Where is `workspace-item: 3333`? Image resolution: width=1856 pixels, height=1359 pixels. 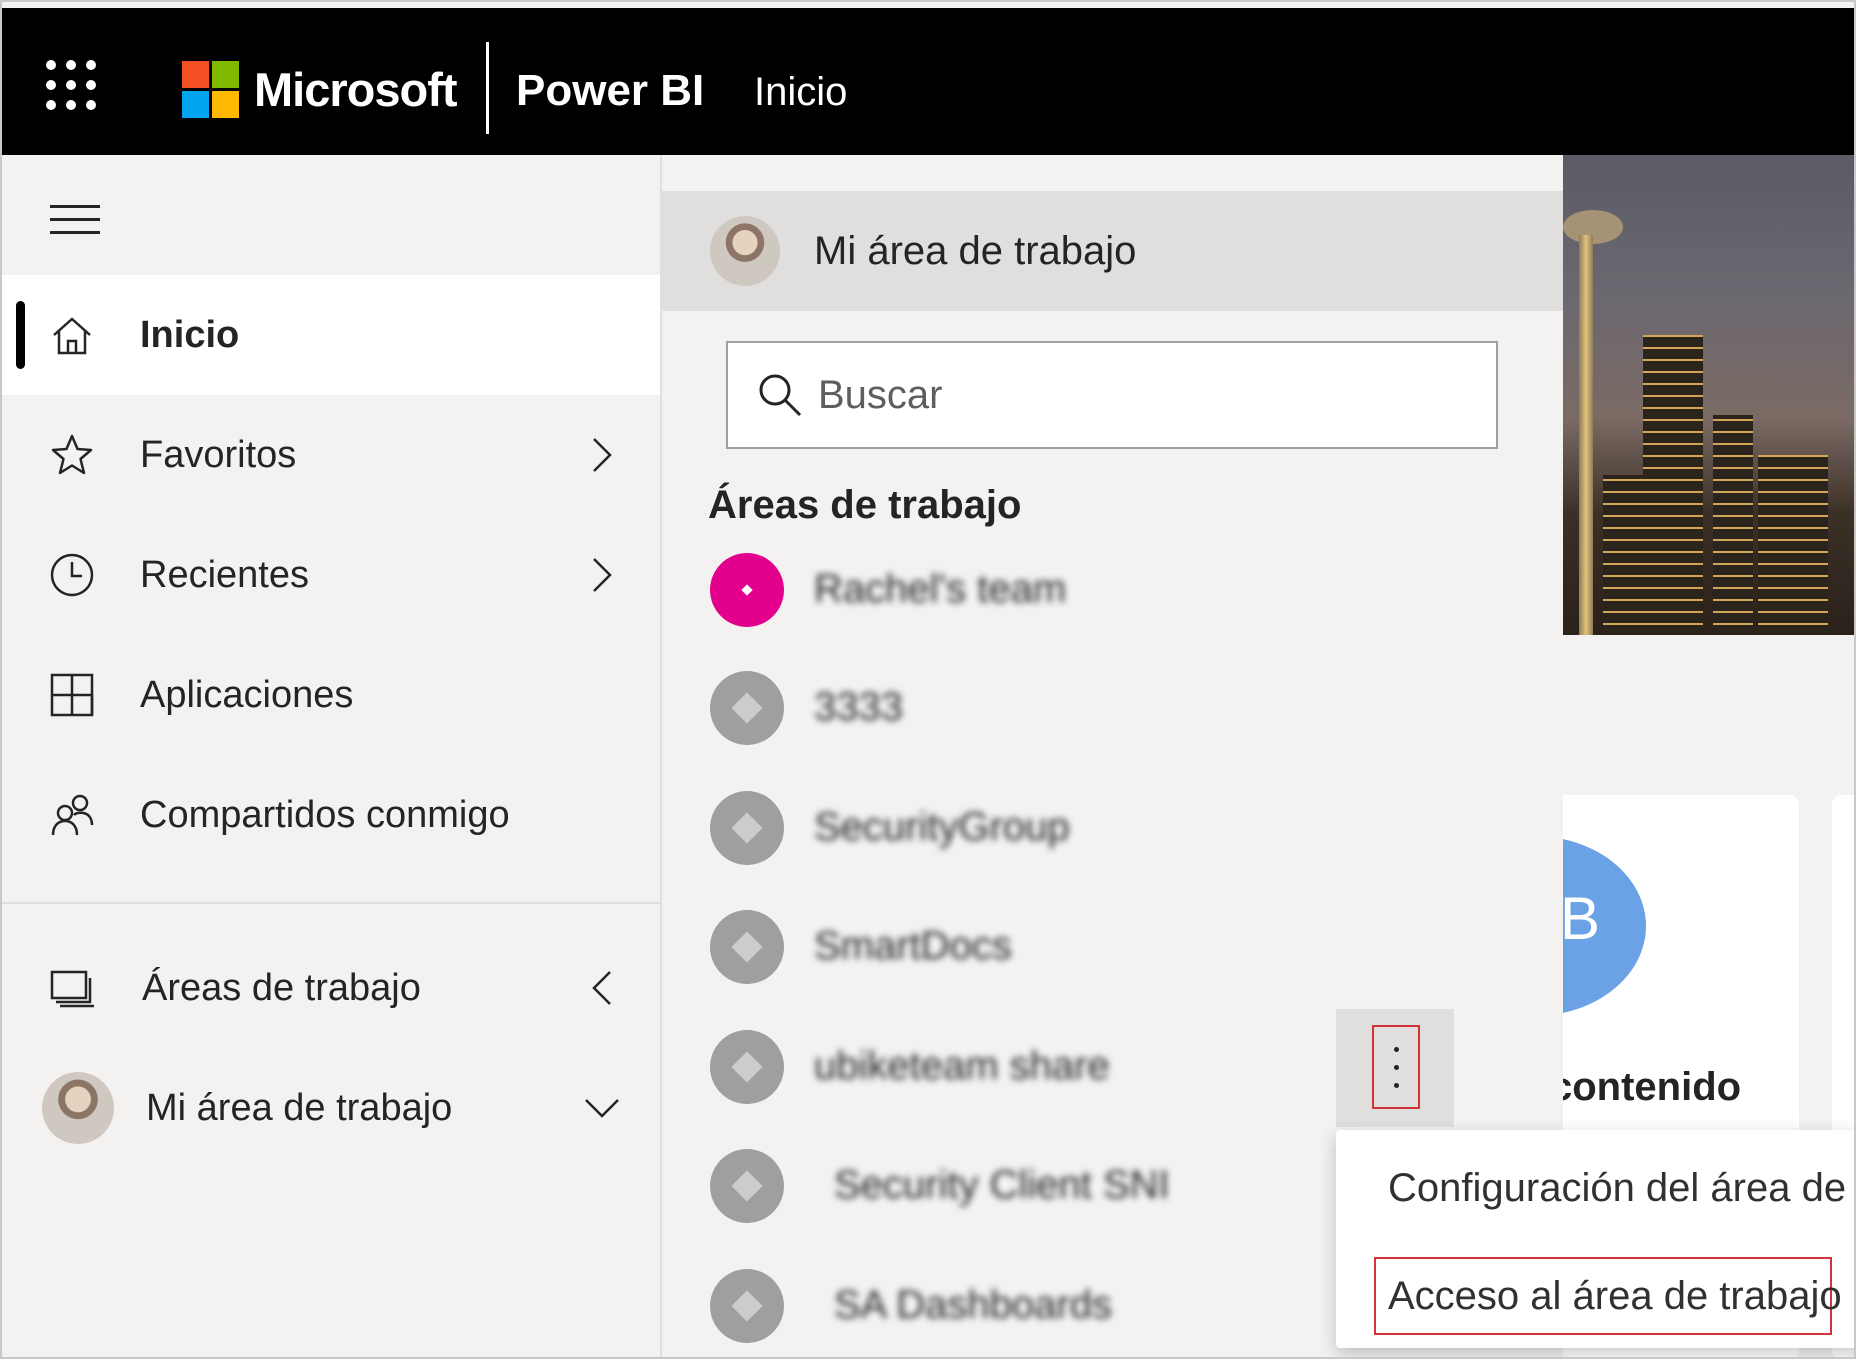
workspace-item: 3333 is located at coordinates (1112, 708).